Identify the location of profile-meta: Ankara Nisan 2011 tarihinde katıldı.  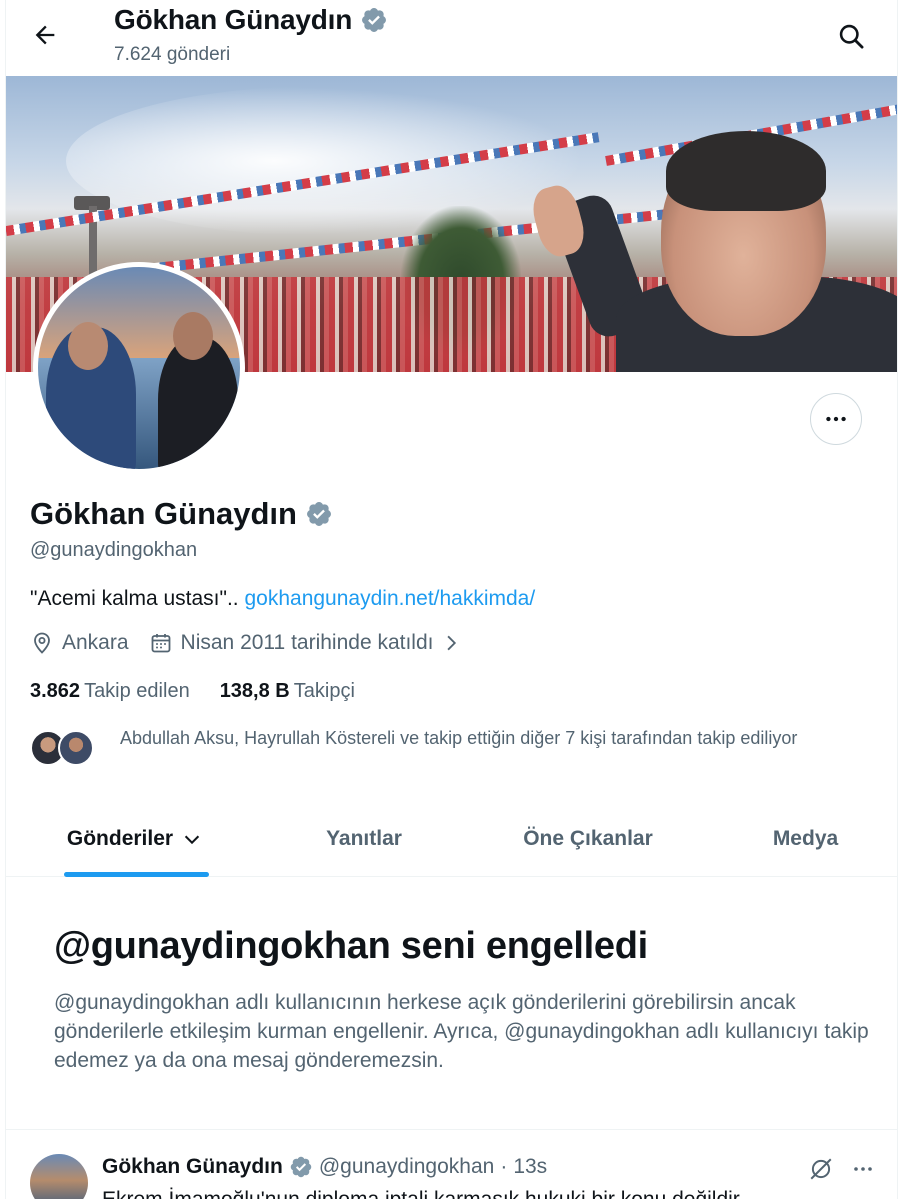
(255, 643).